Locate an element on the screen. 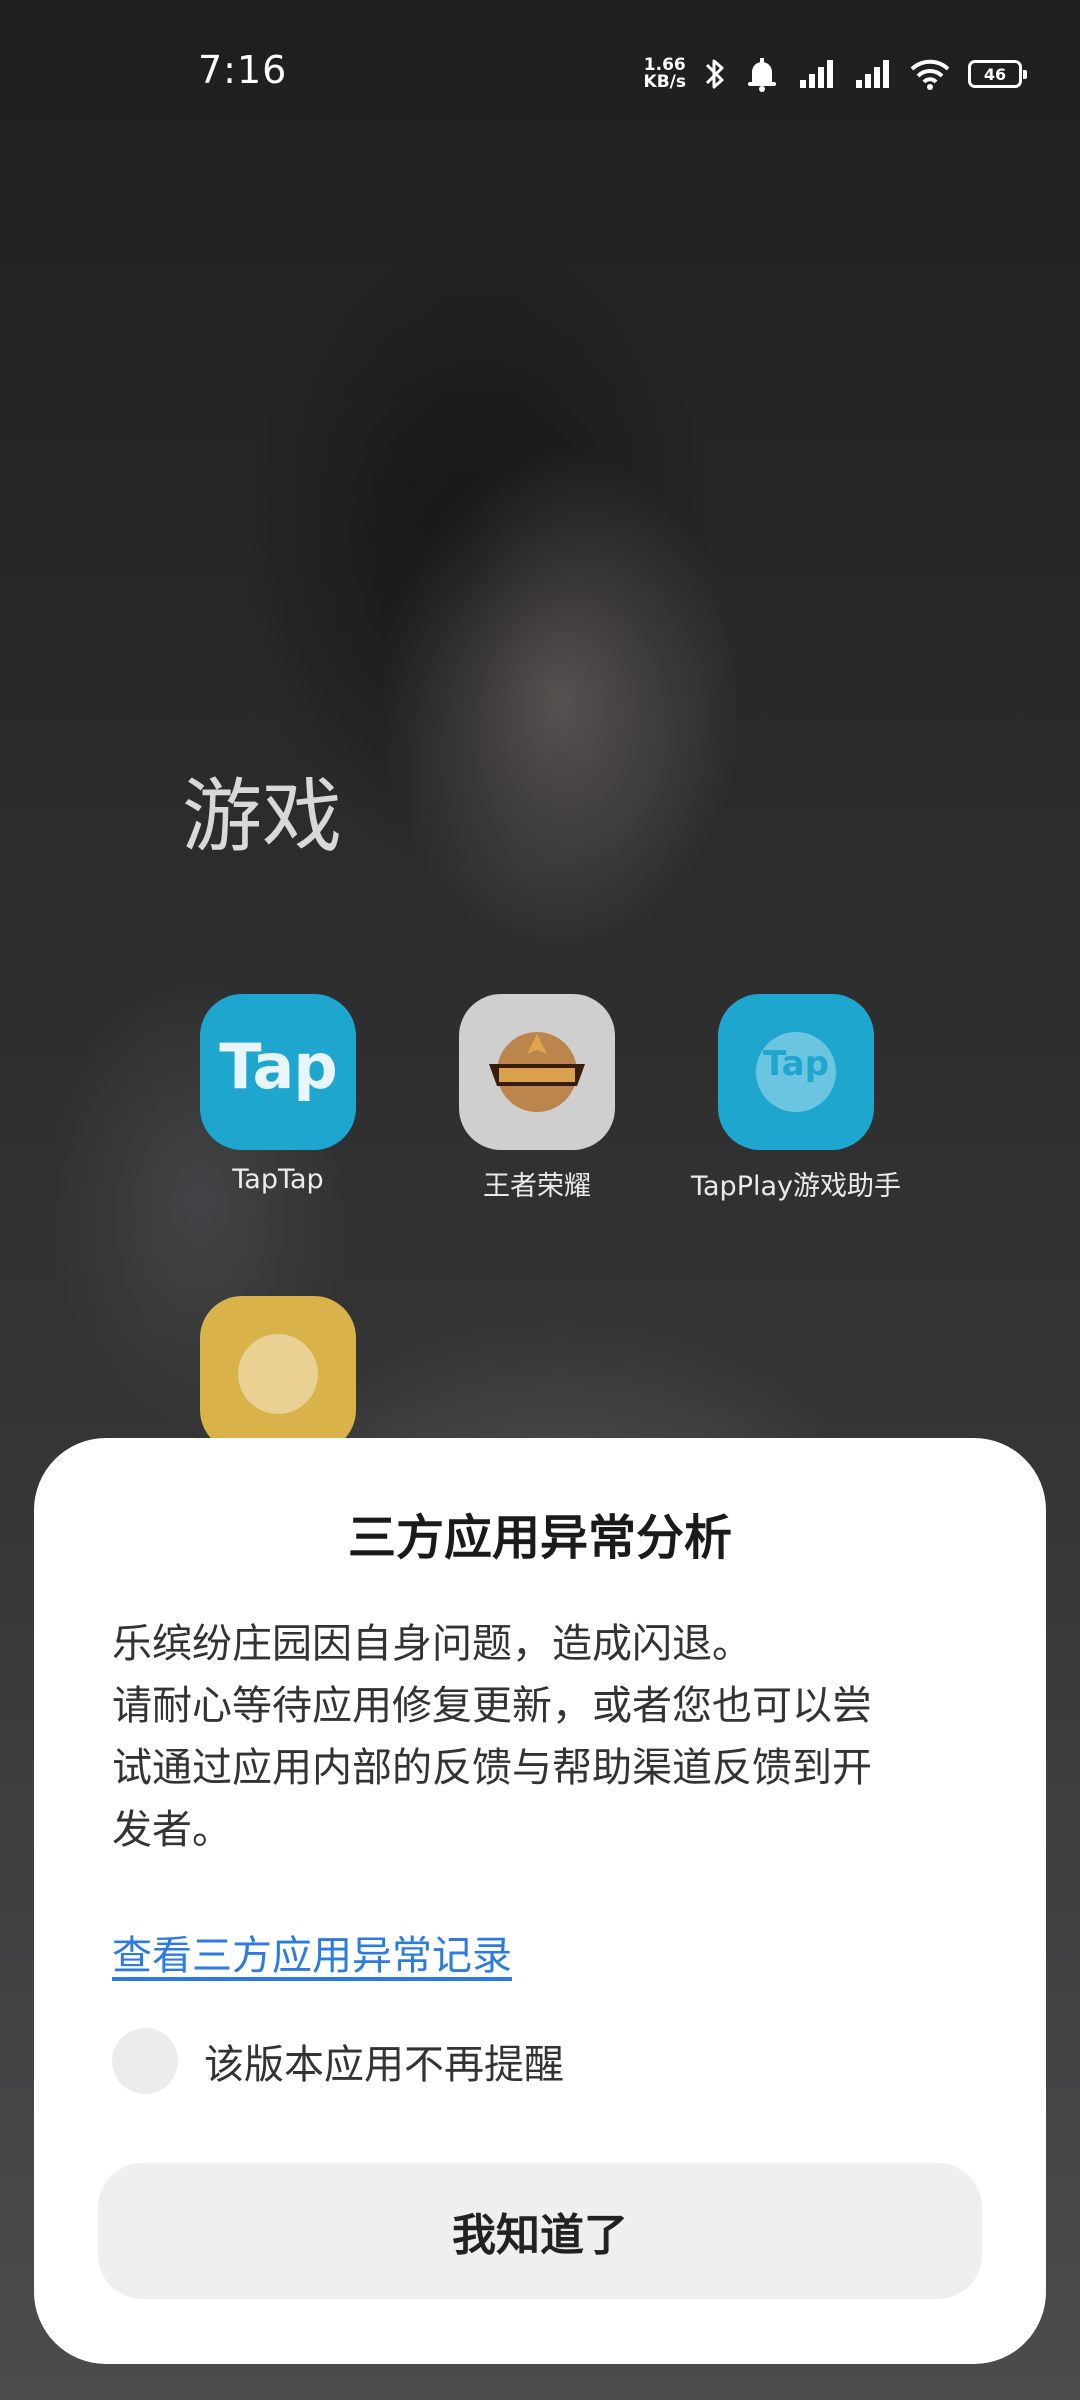 The height and width of the screenshot is (2400, 1080). network-speed-unit: KB/s is located at coordinates (664, 82).